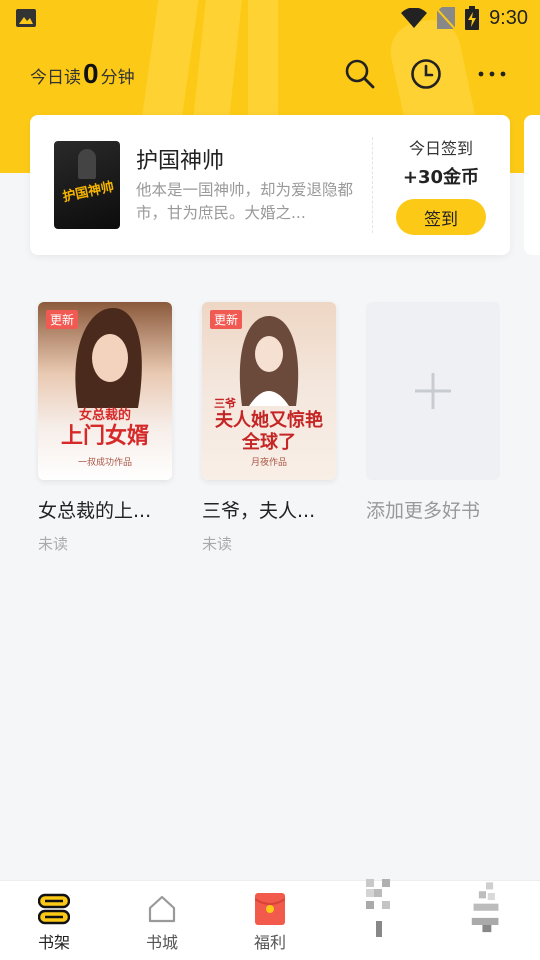 The image size is (540, 960). Describe the element at coordinates (117, 78) in the screenshot. I see `reading-suffix: 分钟` at that location.